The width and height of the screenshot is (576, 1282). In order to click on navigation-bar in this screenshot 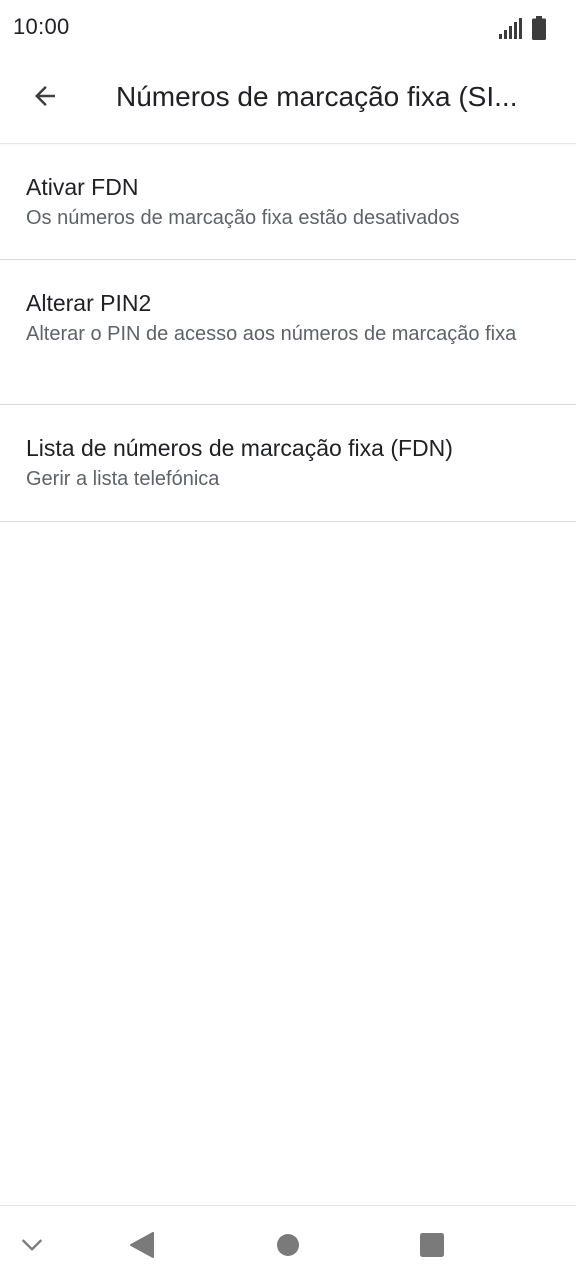, I will do `click(288, 1243)`.